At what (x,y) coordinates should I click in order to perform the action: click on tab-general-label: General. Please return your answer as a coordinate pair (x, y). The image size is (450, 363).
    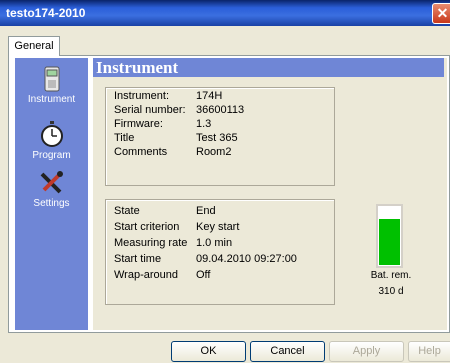
    Looking at the image, I should click on (34, 46).